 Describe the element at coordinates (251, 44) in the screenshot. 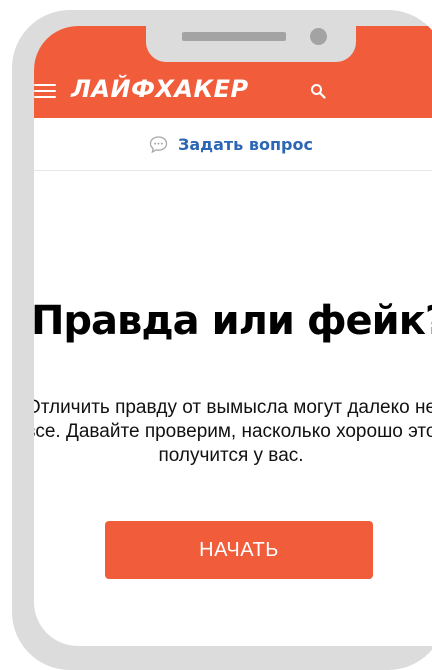

I see `phone-notch` at that location.